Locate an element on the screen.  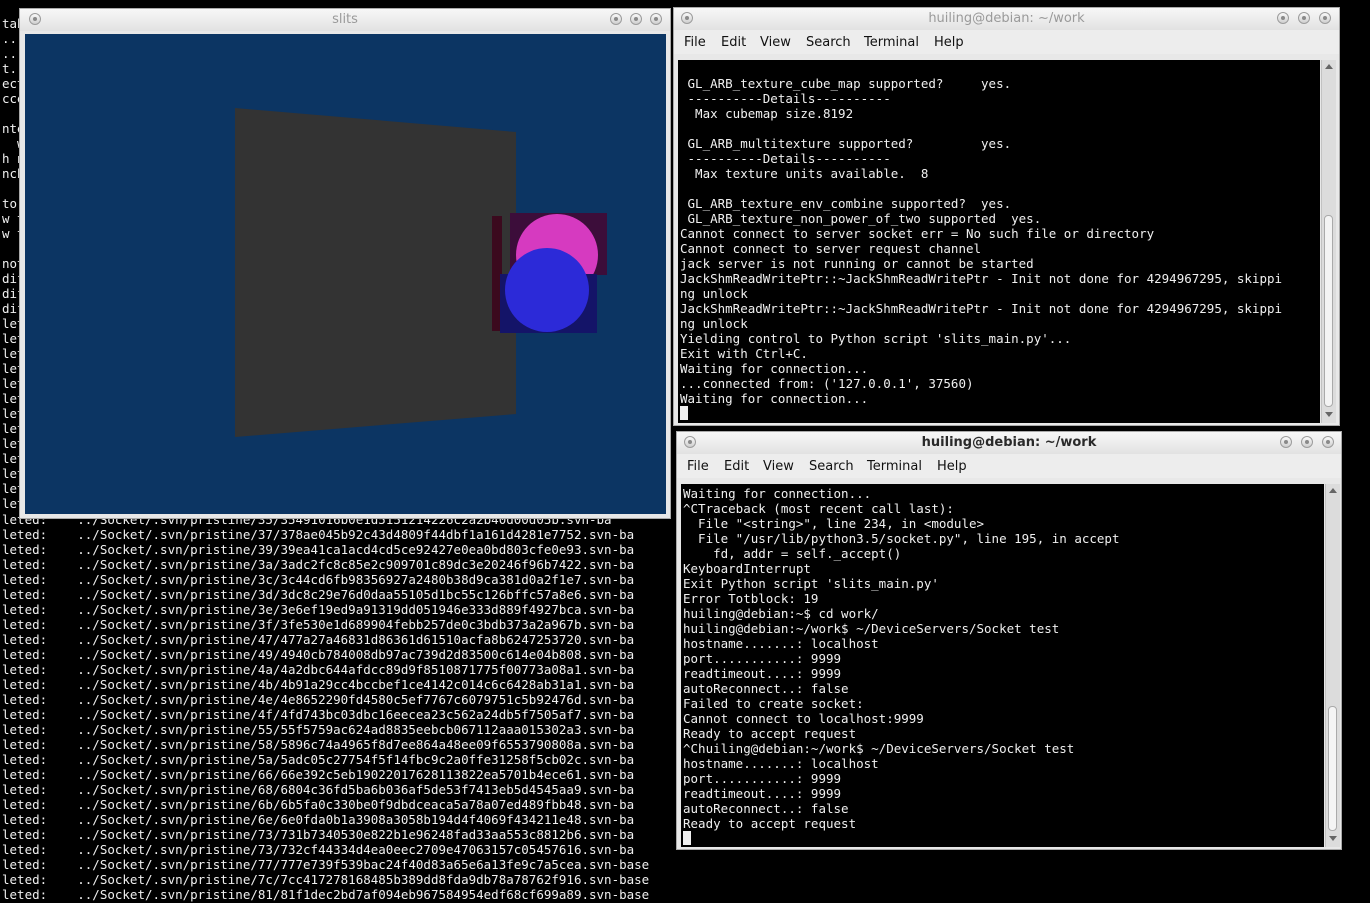
terminal-line: Max texture units available. 8 is located at coordinates (804, 173).